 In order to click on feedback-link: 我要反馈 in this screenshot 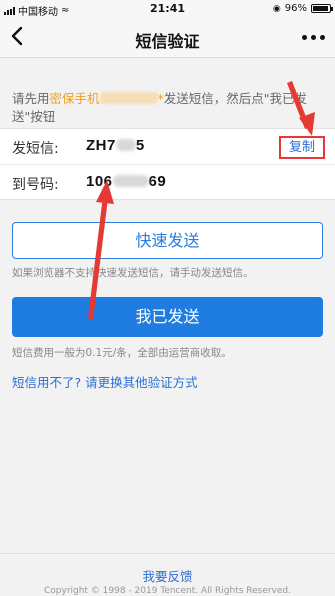, I will do `click(167, 575)`.